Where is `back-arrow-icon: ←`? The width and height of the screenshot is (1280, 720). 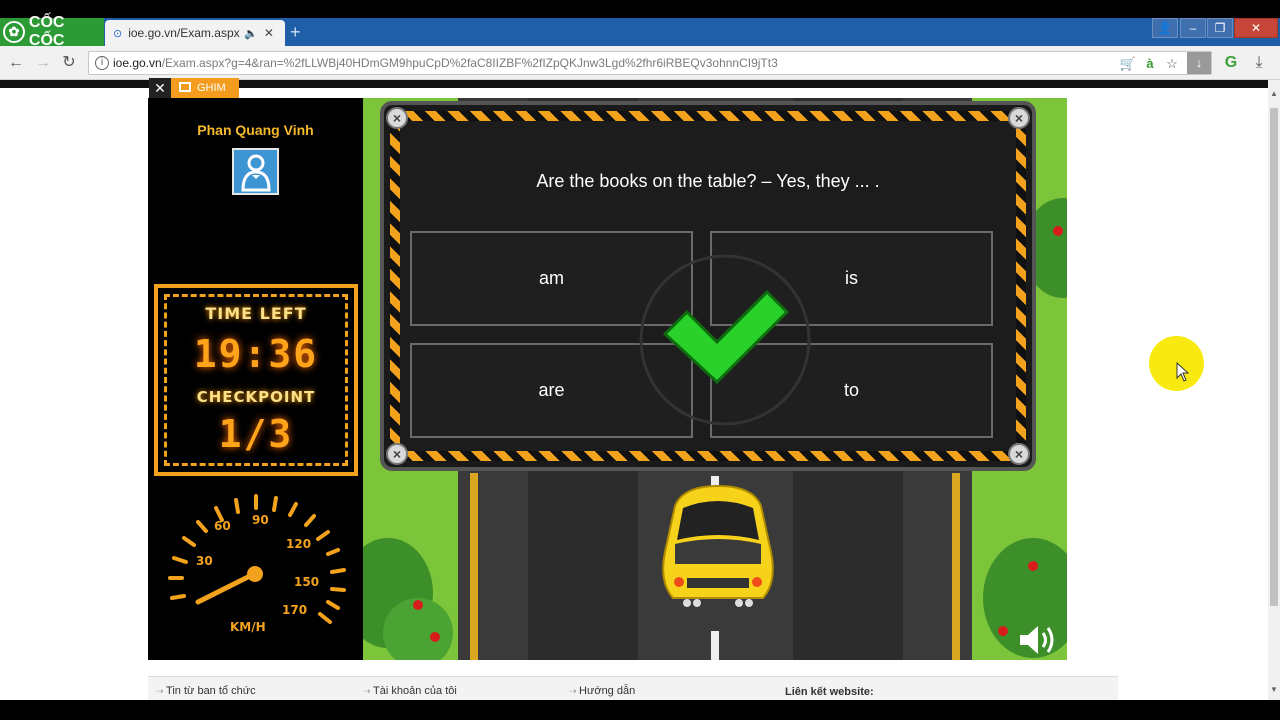
back-arrow-icon: ← is located at coordinates (16, 63).